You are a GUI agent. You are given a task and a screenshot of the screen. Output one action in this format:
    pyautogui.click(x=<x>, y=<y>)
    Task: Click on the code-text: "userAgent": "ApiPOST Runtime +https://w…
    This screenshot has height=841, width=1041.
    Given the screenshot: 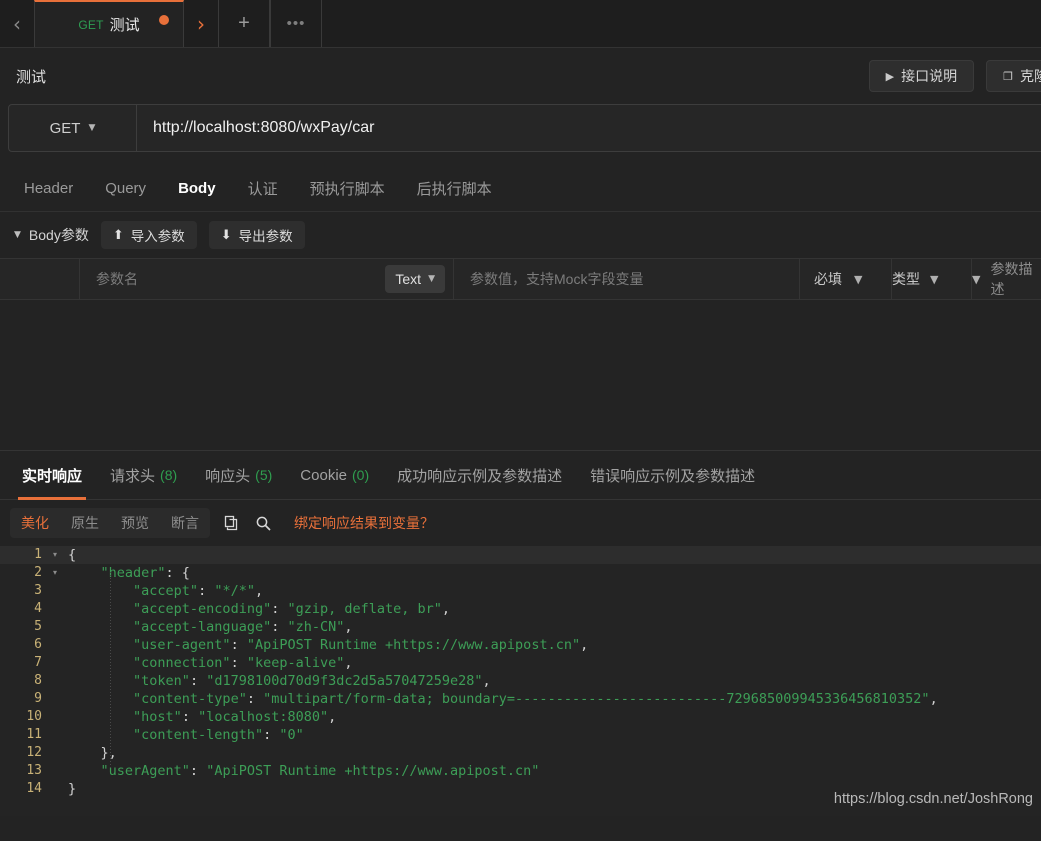 What is the action you would take?
    pyautogui.click(x=320, y=771)
    